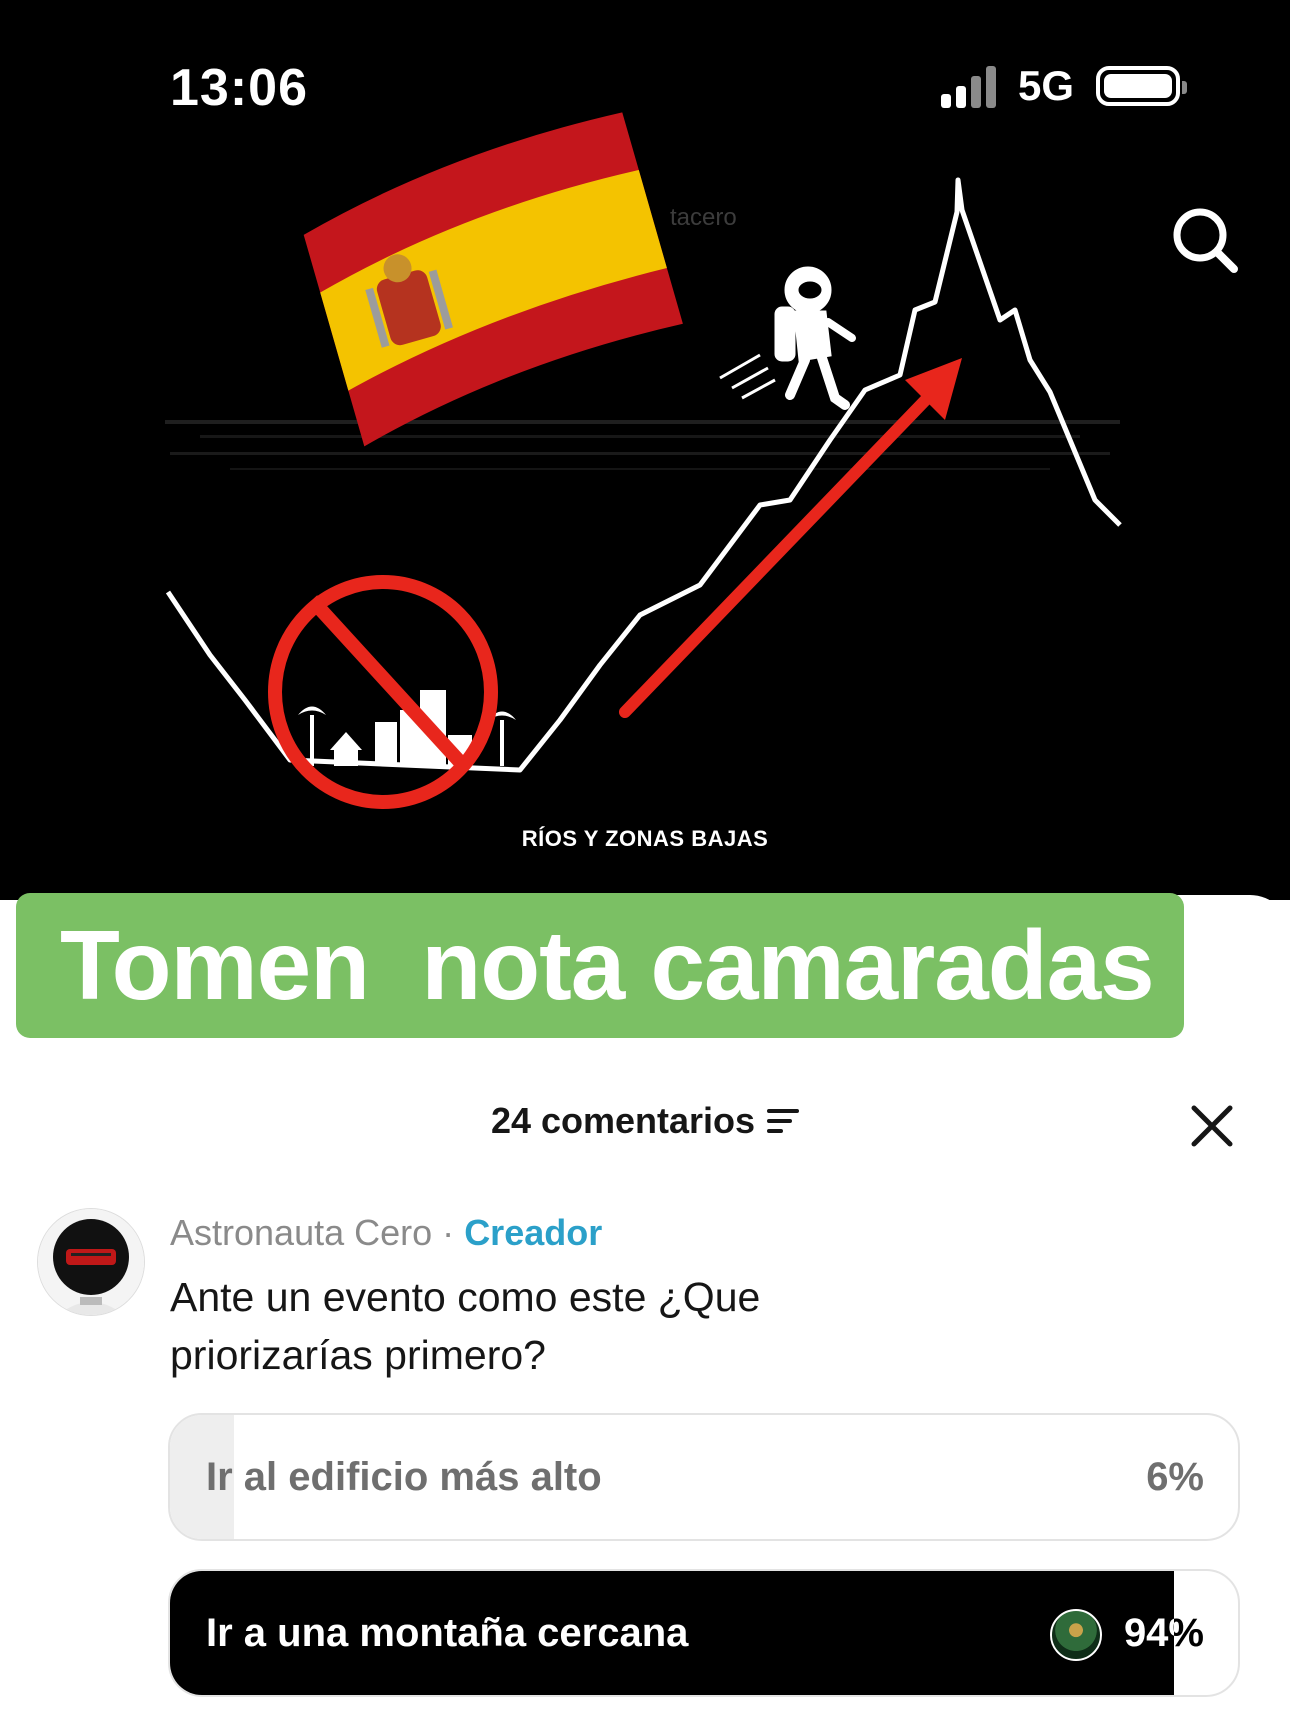  What do you see at coordinates (1045, 85) in the screenshot?
I see `network-type: 5G` at bounding box center [1045, 85].